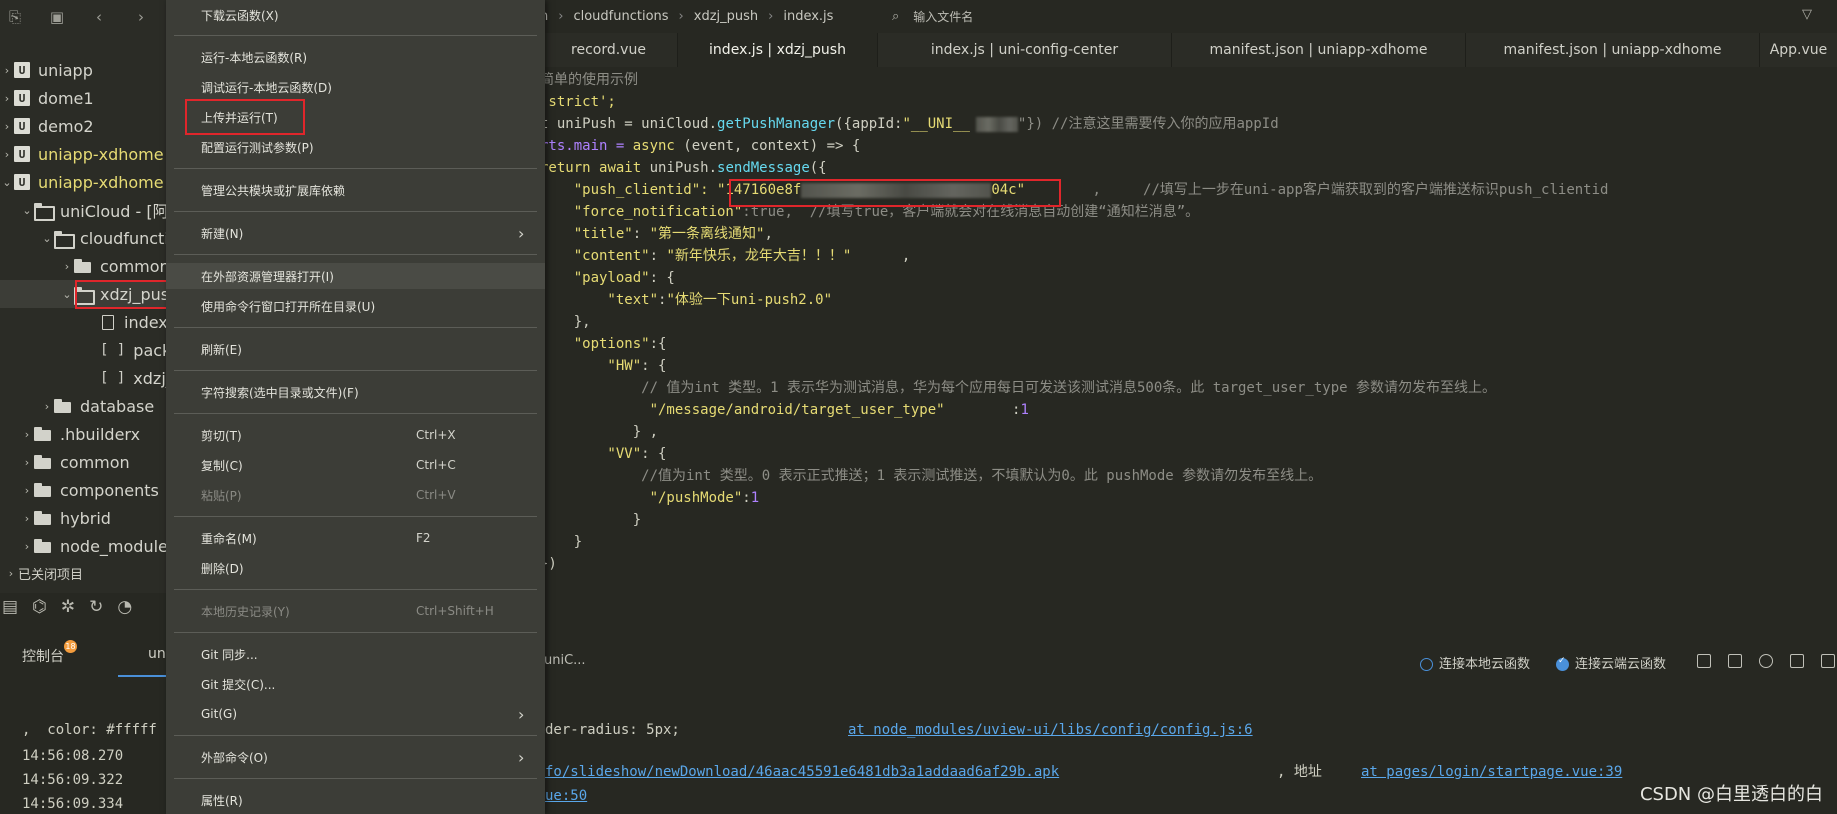 Image resolution: width=1837 pixels, height=814 pixels. Describe the element at coordinates (157, 654) in the screenshot. I see `tab-uni: un` at that location.